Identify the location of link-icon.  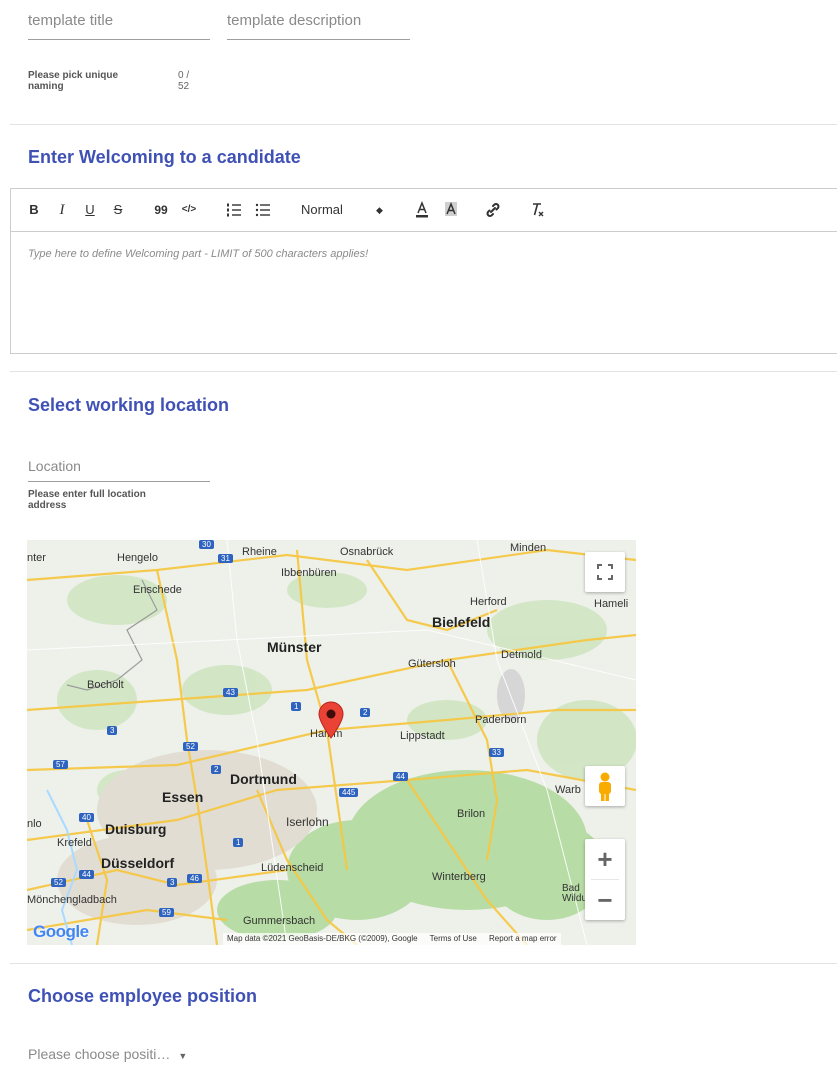
(493, 210).